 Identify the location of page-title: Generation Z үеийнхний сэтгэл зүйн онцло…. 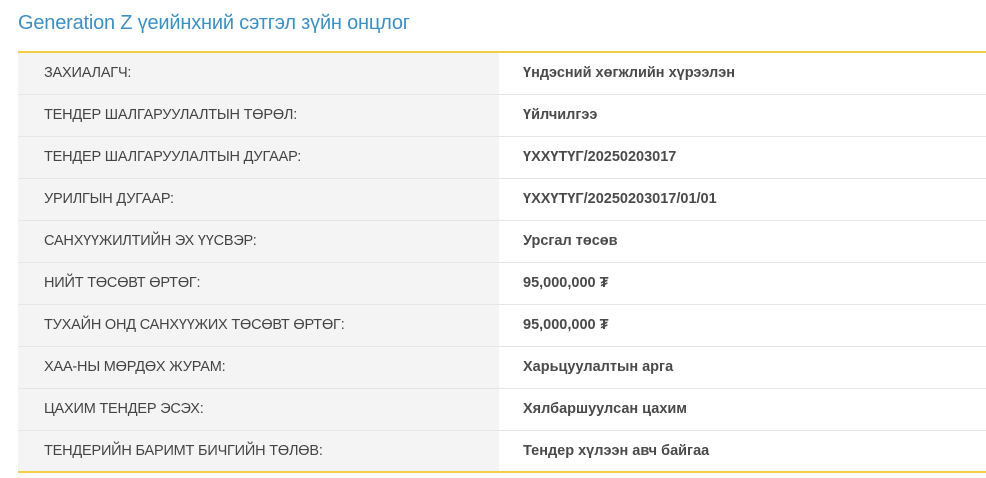
(214, 23).